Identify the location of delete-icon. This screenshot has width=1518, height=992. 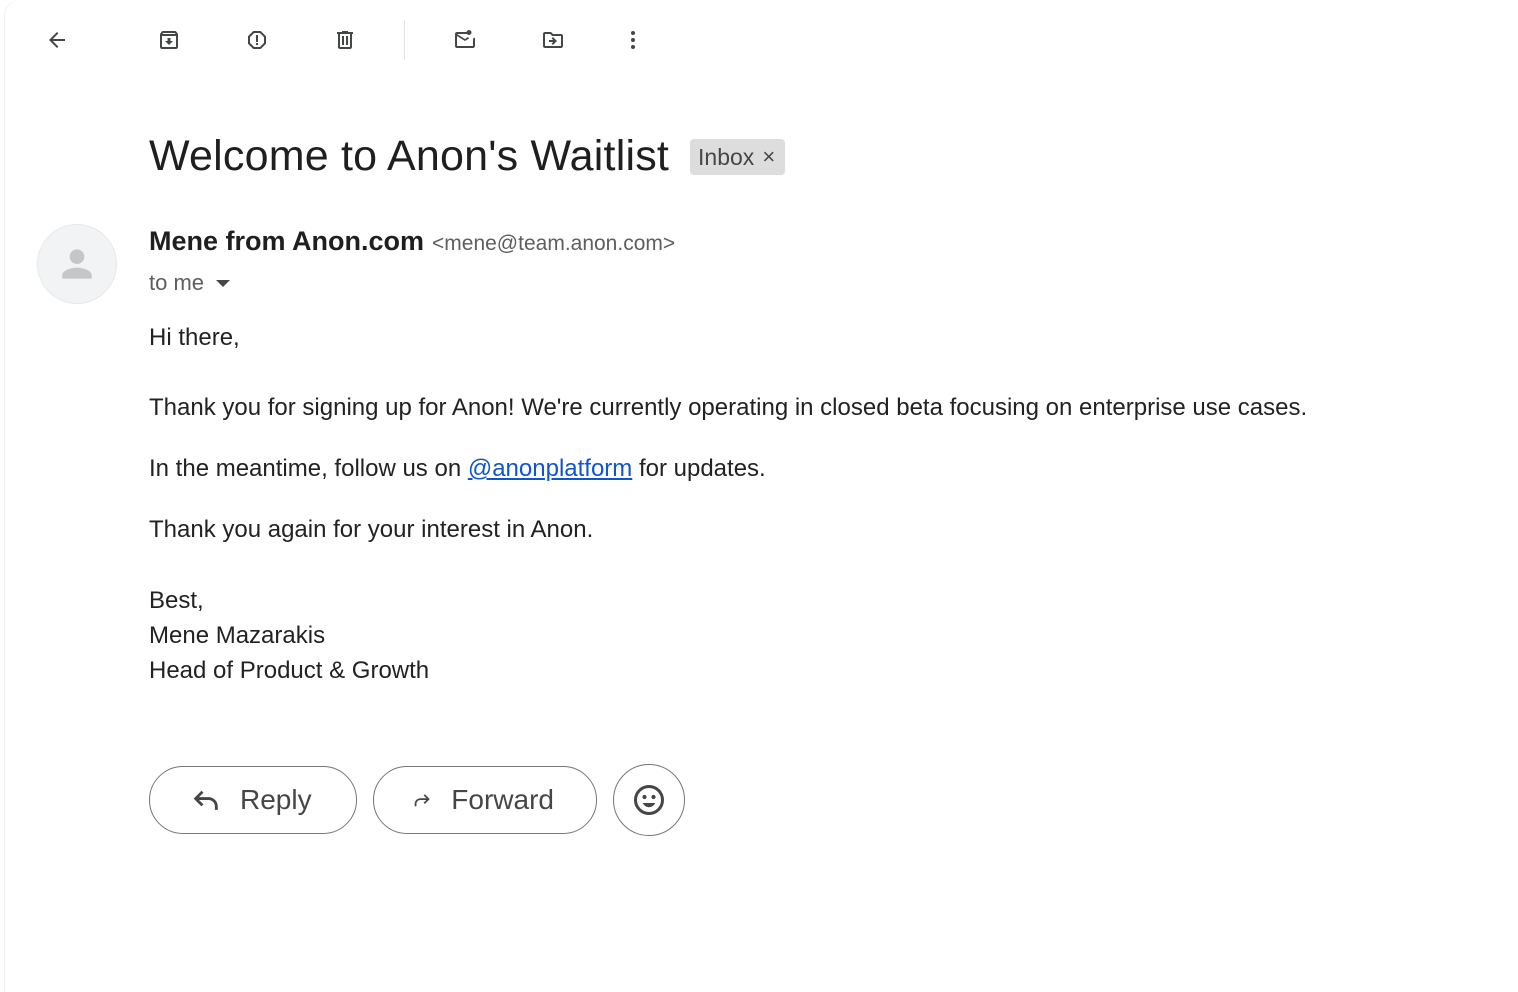
(345, 40).